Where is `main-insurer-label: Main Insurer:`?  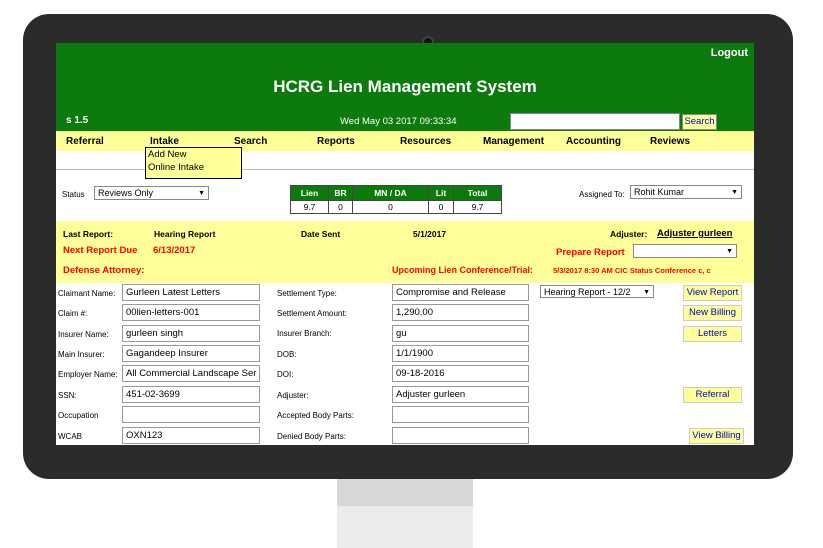
main-insurer-label: Main Insurer: is located at coordinates (81, 354).